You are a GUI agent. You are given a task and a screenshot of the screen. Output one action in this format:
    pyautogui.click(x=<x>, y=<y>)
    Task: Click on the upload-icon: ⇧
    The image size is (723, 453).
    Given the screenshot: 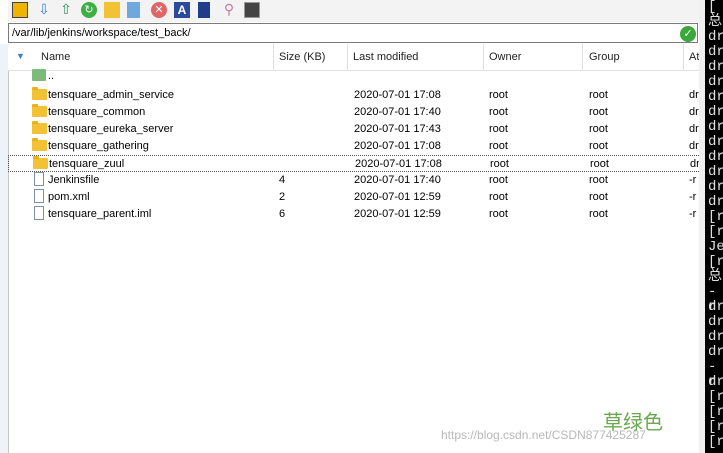 What is the action you would take?
    pyautogui.click(x=66, y=10)
    